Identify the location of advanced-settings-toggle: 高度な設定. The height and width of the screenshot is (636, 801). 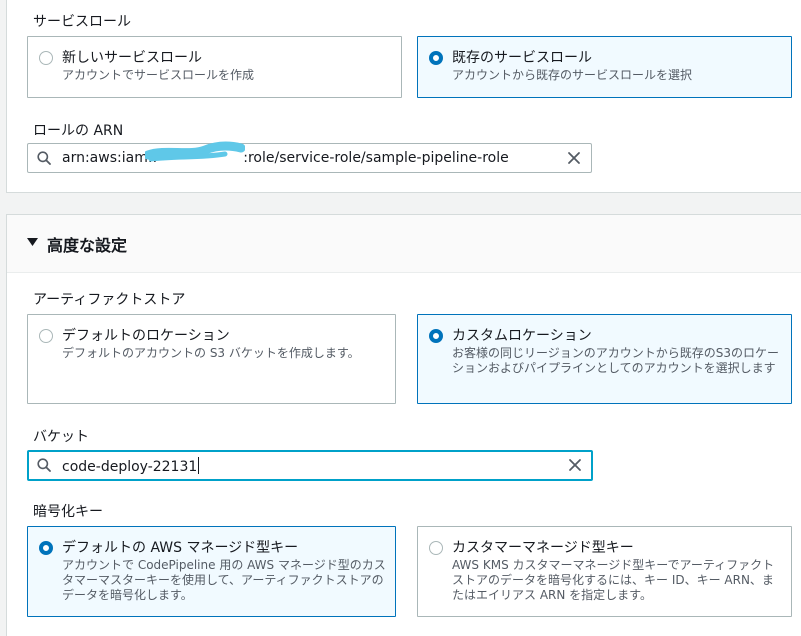
(404, 244).